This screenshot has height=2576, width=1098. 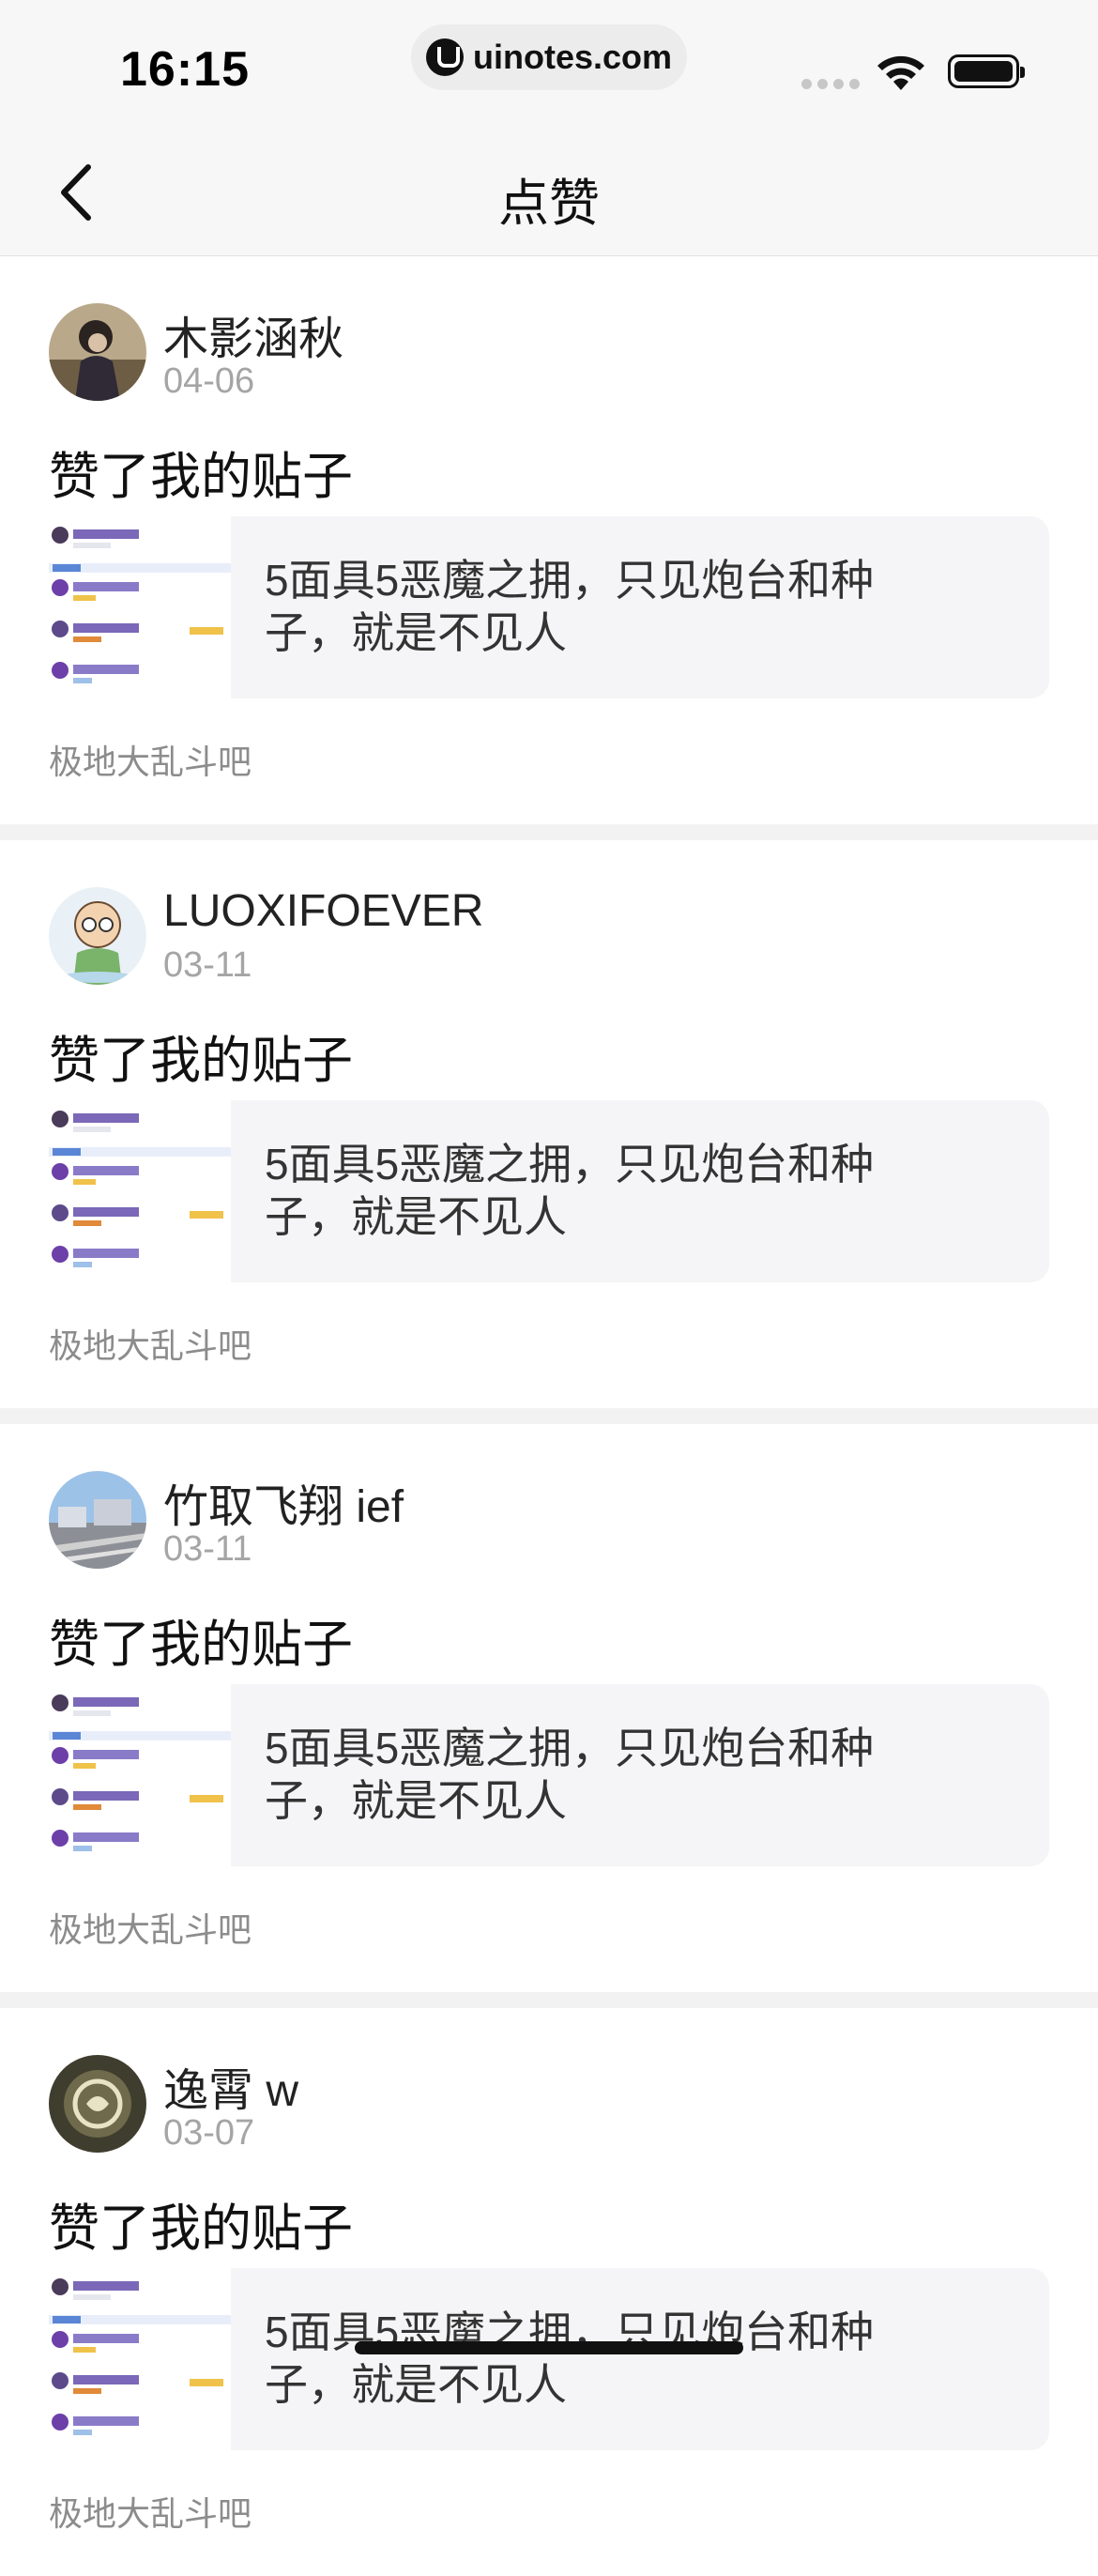 I want to click on home-indicator, so click(x=549, y=2347).